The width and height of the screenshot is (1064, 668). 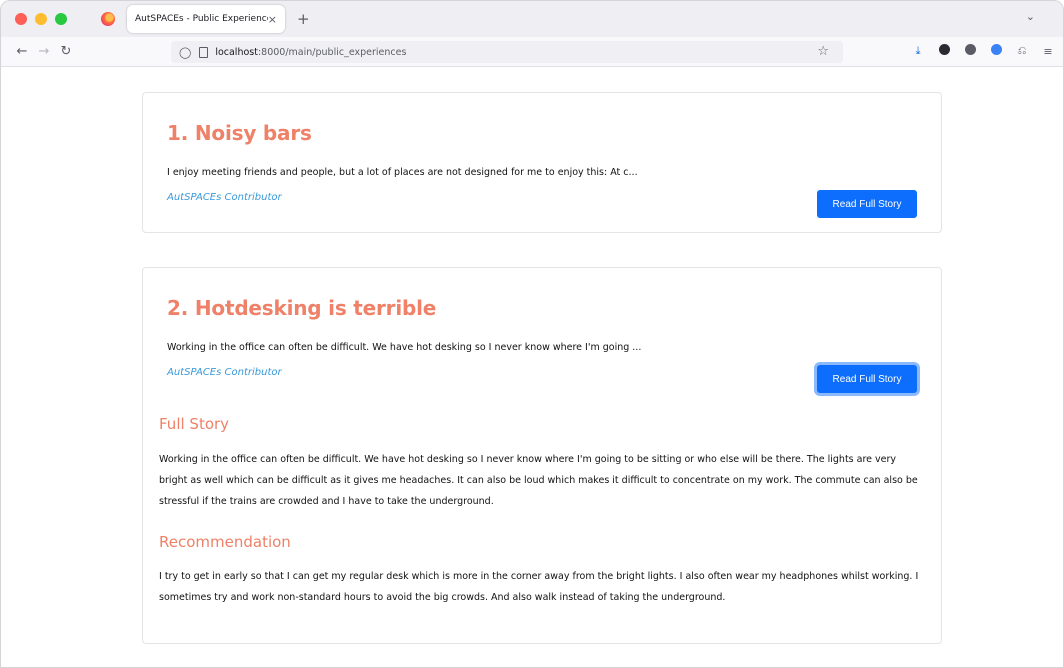 What do you see at coordinates (303, 19) in the screenshot?
I see `new-tab-button: +` at bounding box center [303, 19].